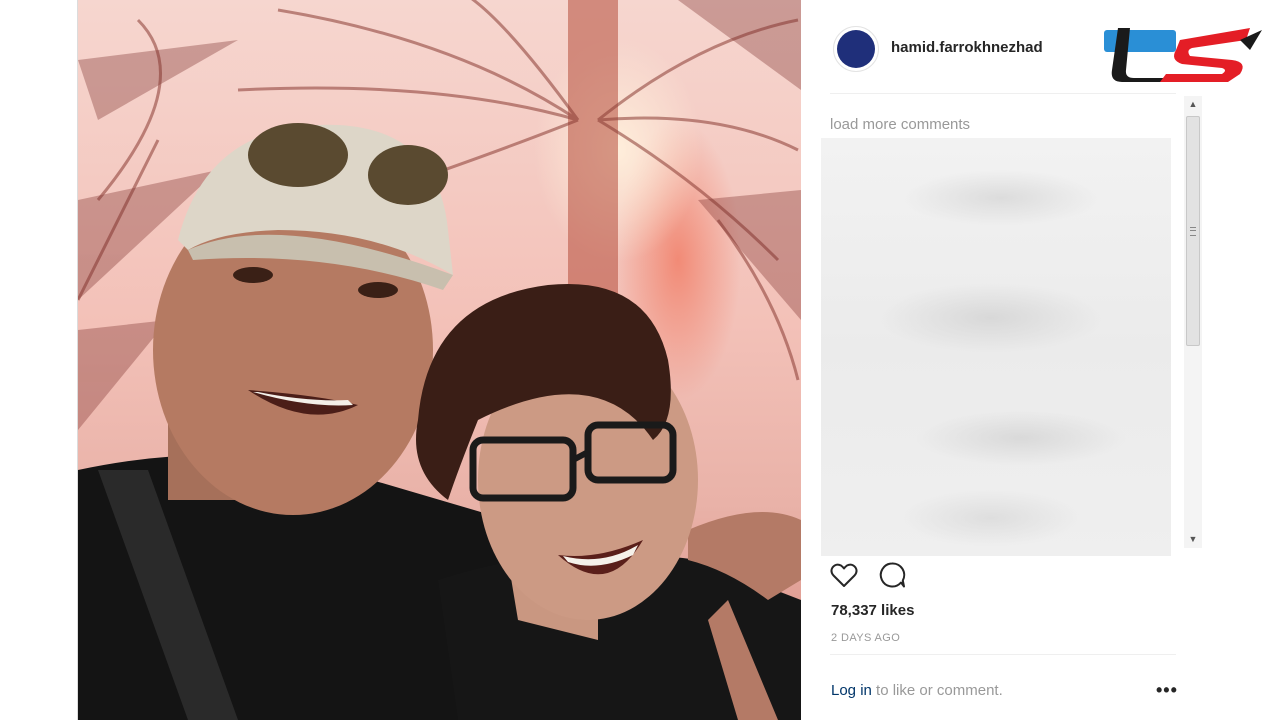 This screenshot has height=720, width=1280. I want to click on site-logo, so click(1182, 53).